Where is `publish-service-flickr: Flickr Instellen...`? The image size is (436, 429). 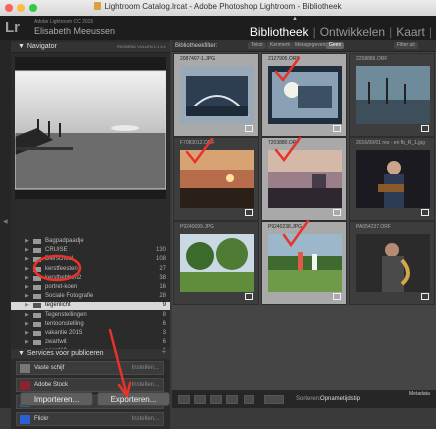 publish-service-flickr: Flickr Instellen... is located at coordinates (90, 419).